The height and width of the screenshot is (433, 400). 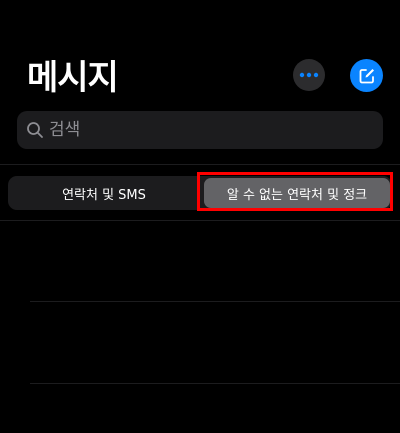 I want to click on segment-label: 연락처 및 SMS, so click(x=104, y=195).